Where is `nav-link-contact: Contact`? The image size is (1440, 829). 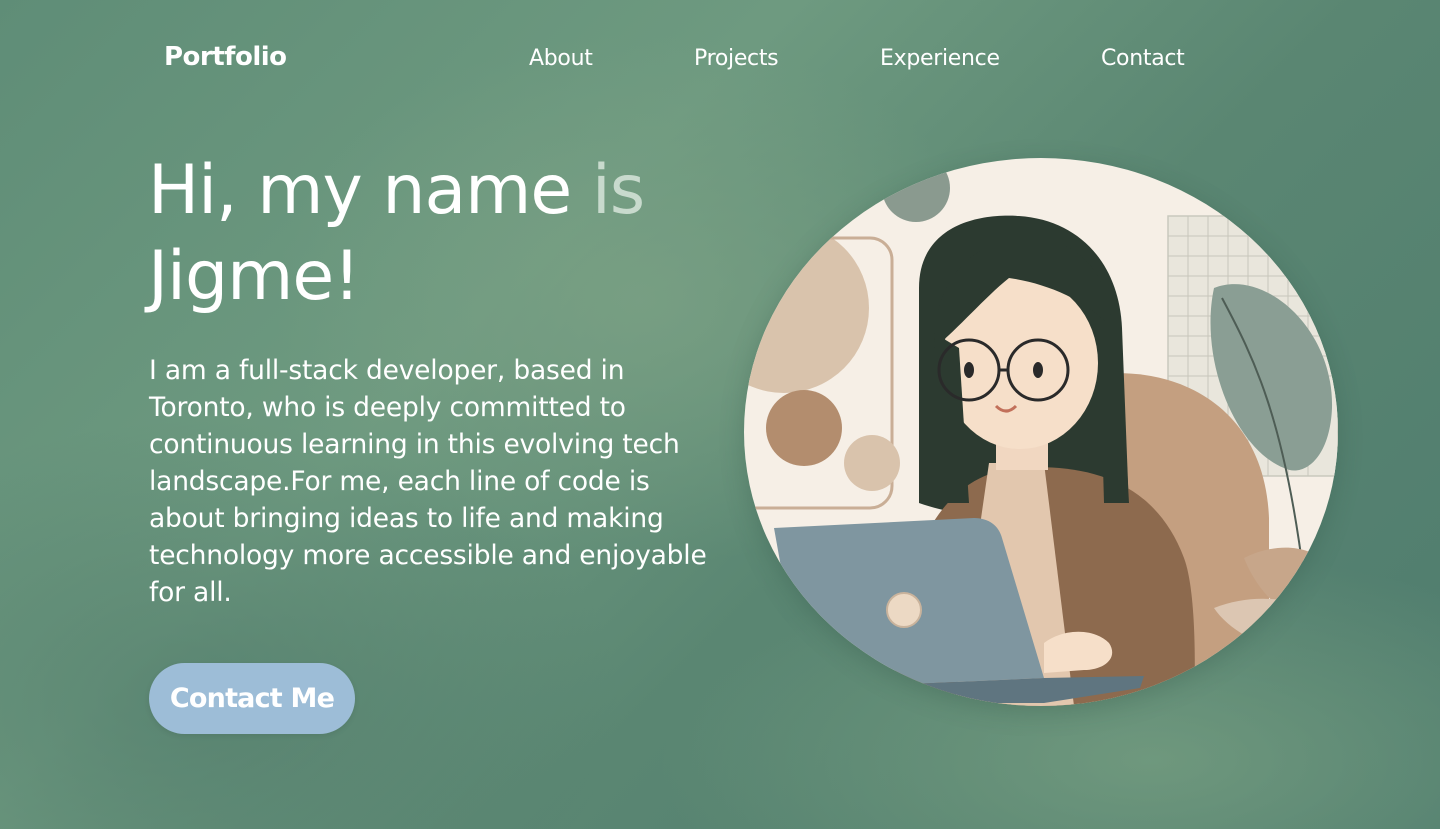 nav-link-contact: Contact is located at coordinates (1143, 58).